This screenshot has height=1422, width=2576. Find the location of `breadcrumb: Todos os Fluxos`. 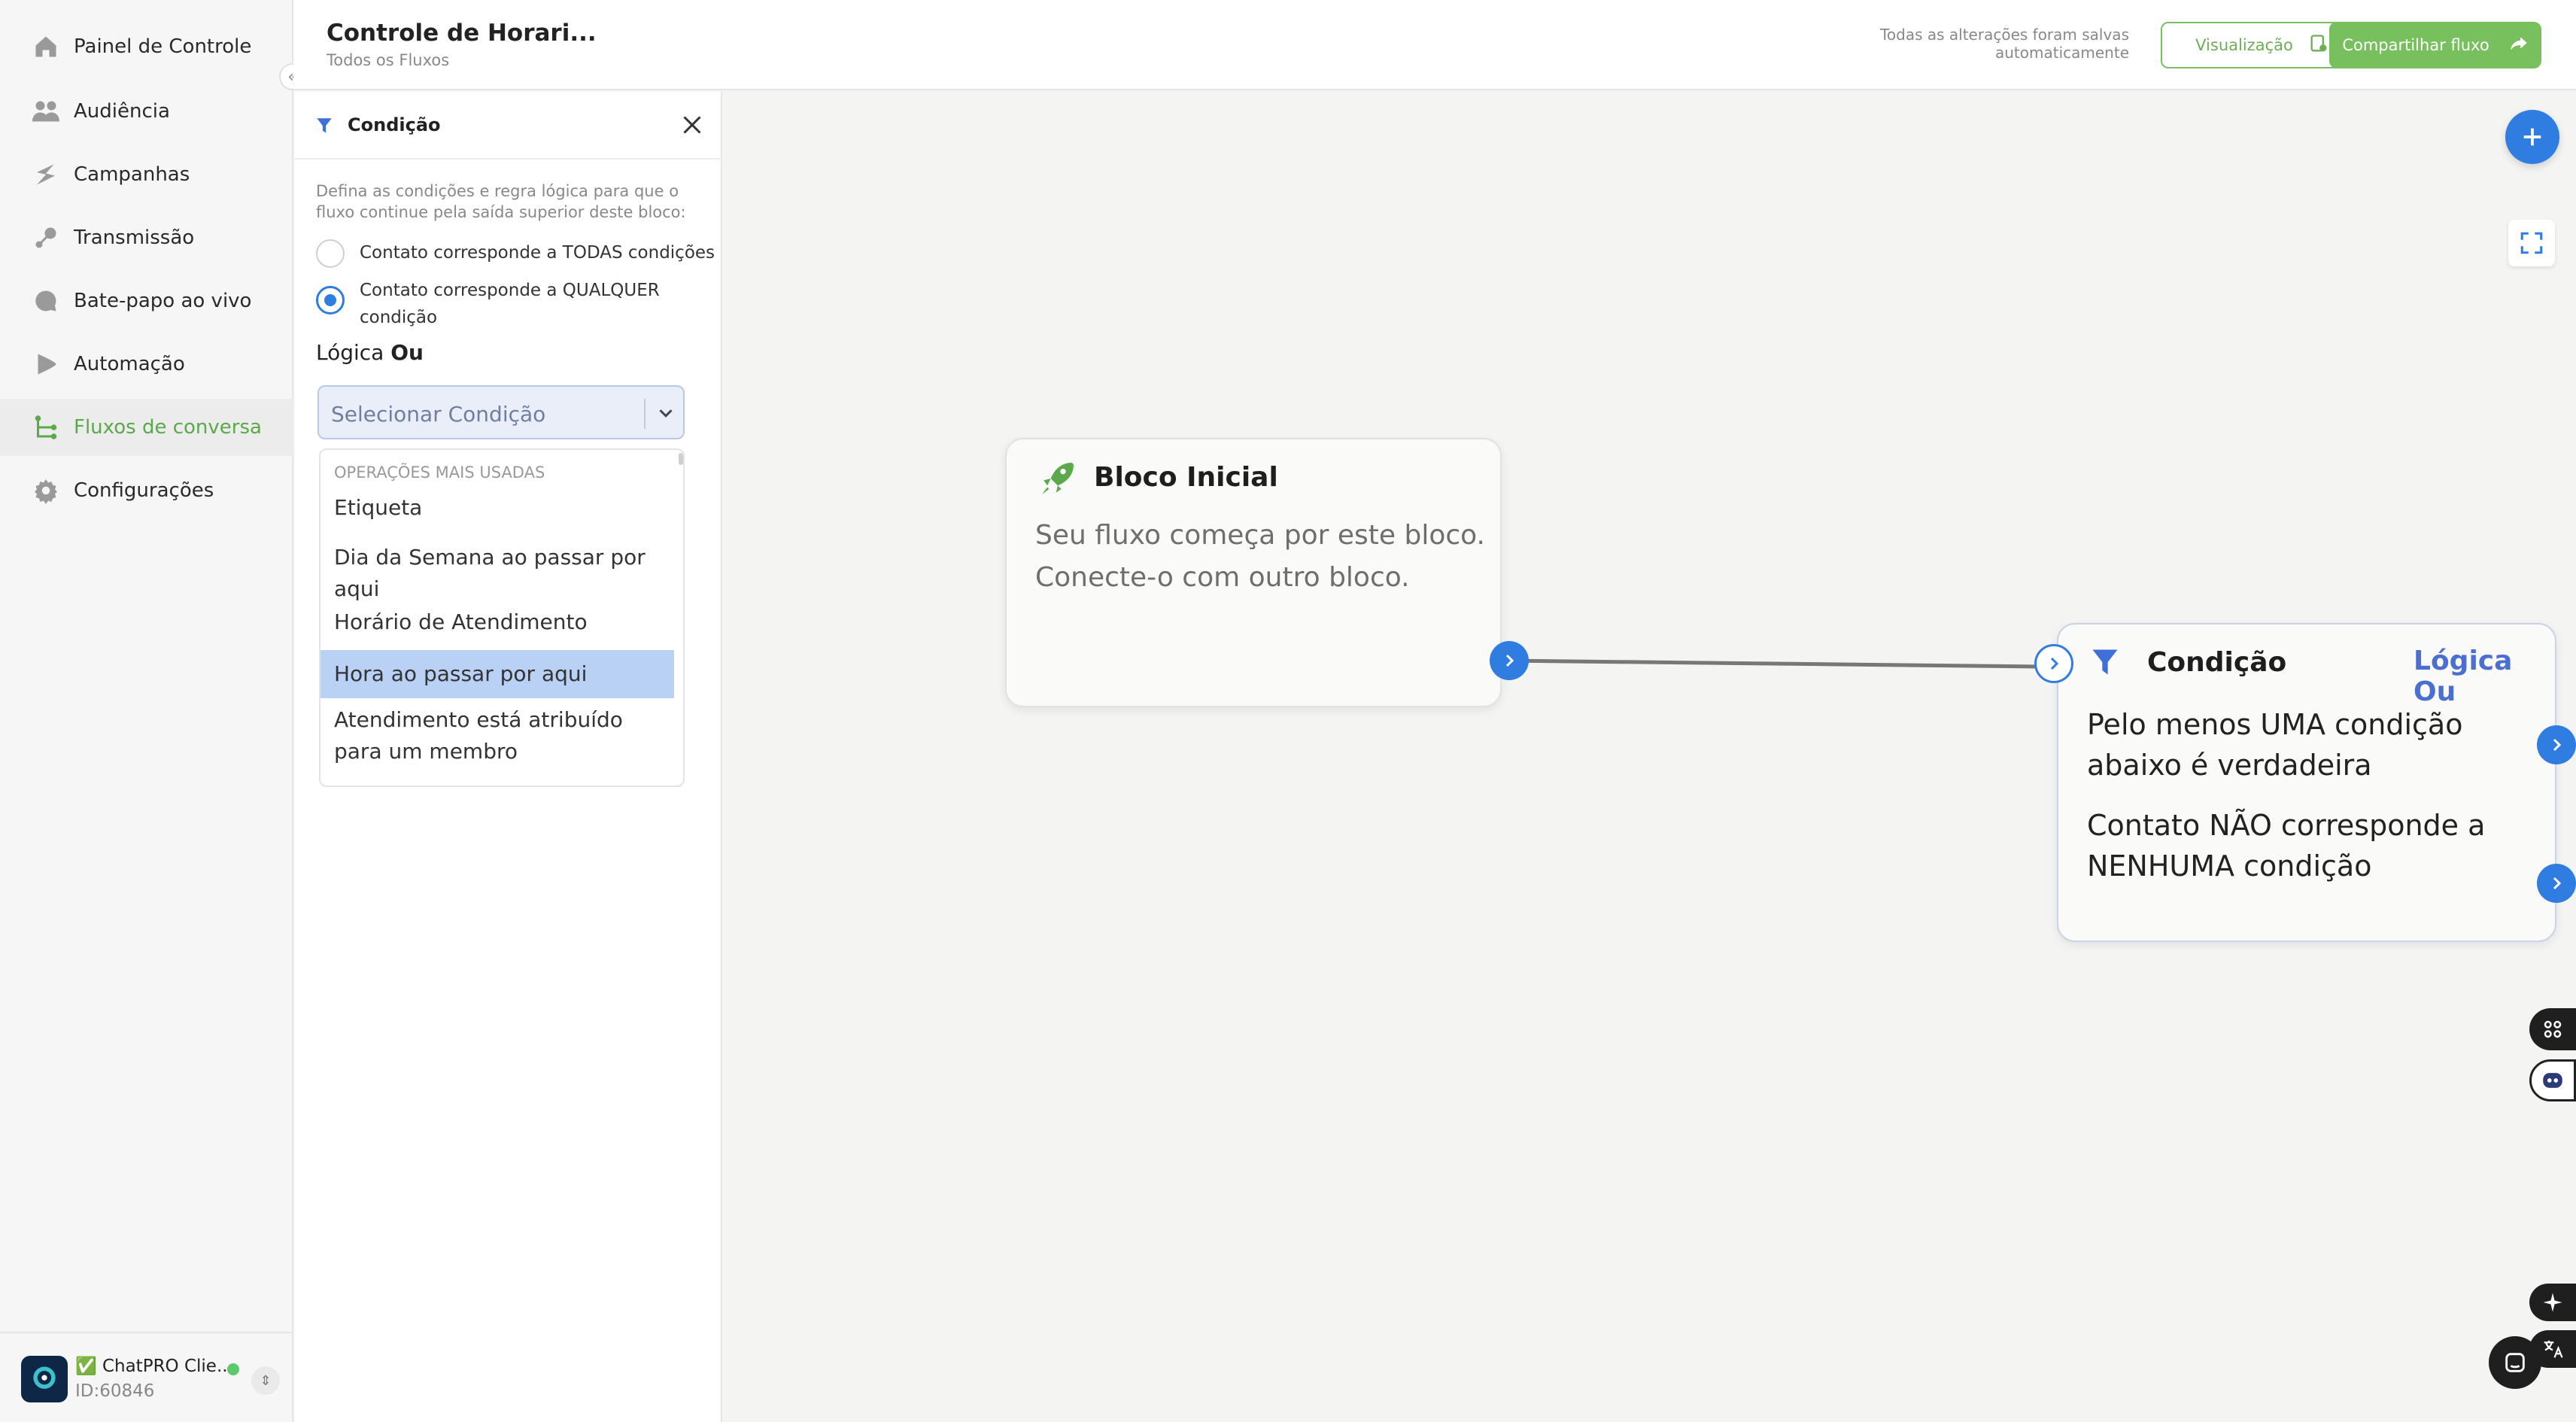

breadcrumb: Todos os Fluxos is located at coordinates (388, 60).